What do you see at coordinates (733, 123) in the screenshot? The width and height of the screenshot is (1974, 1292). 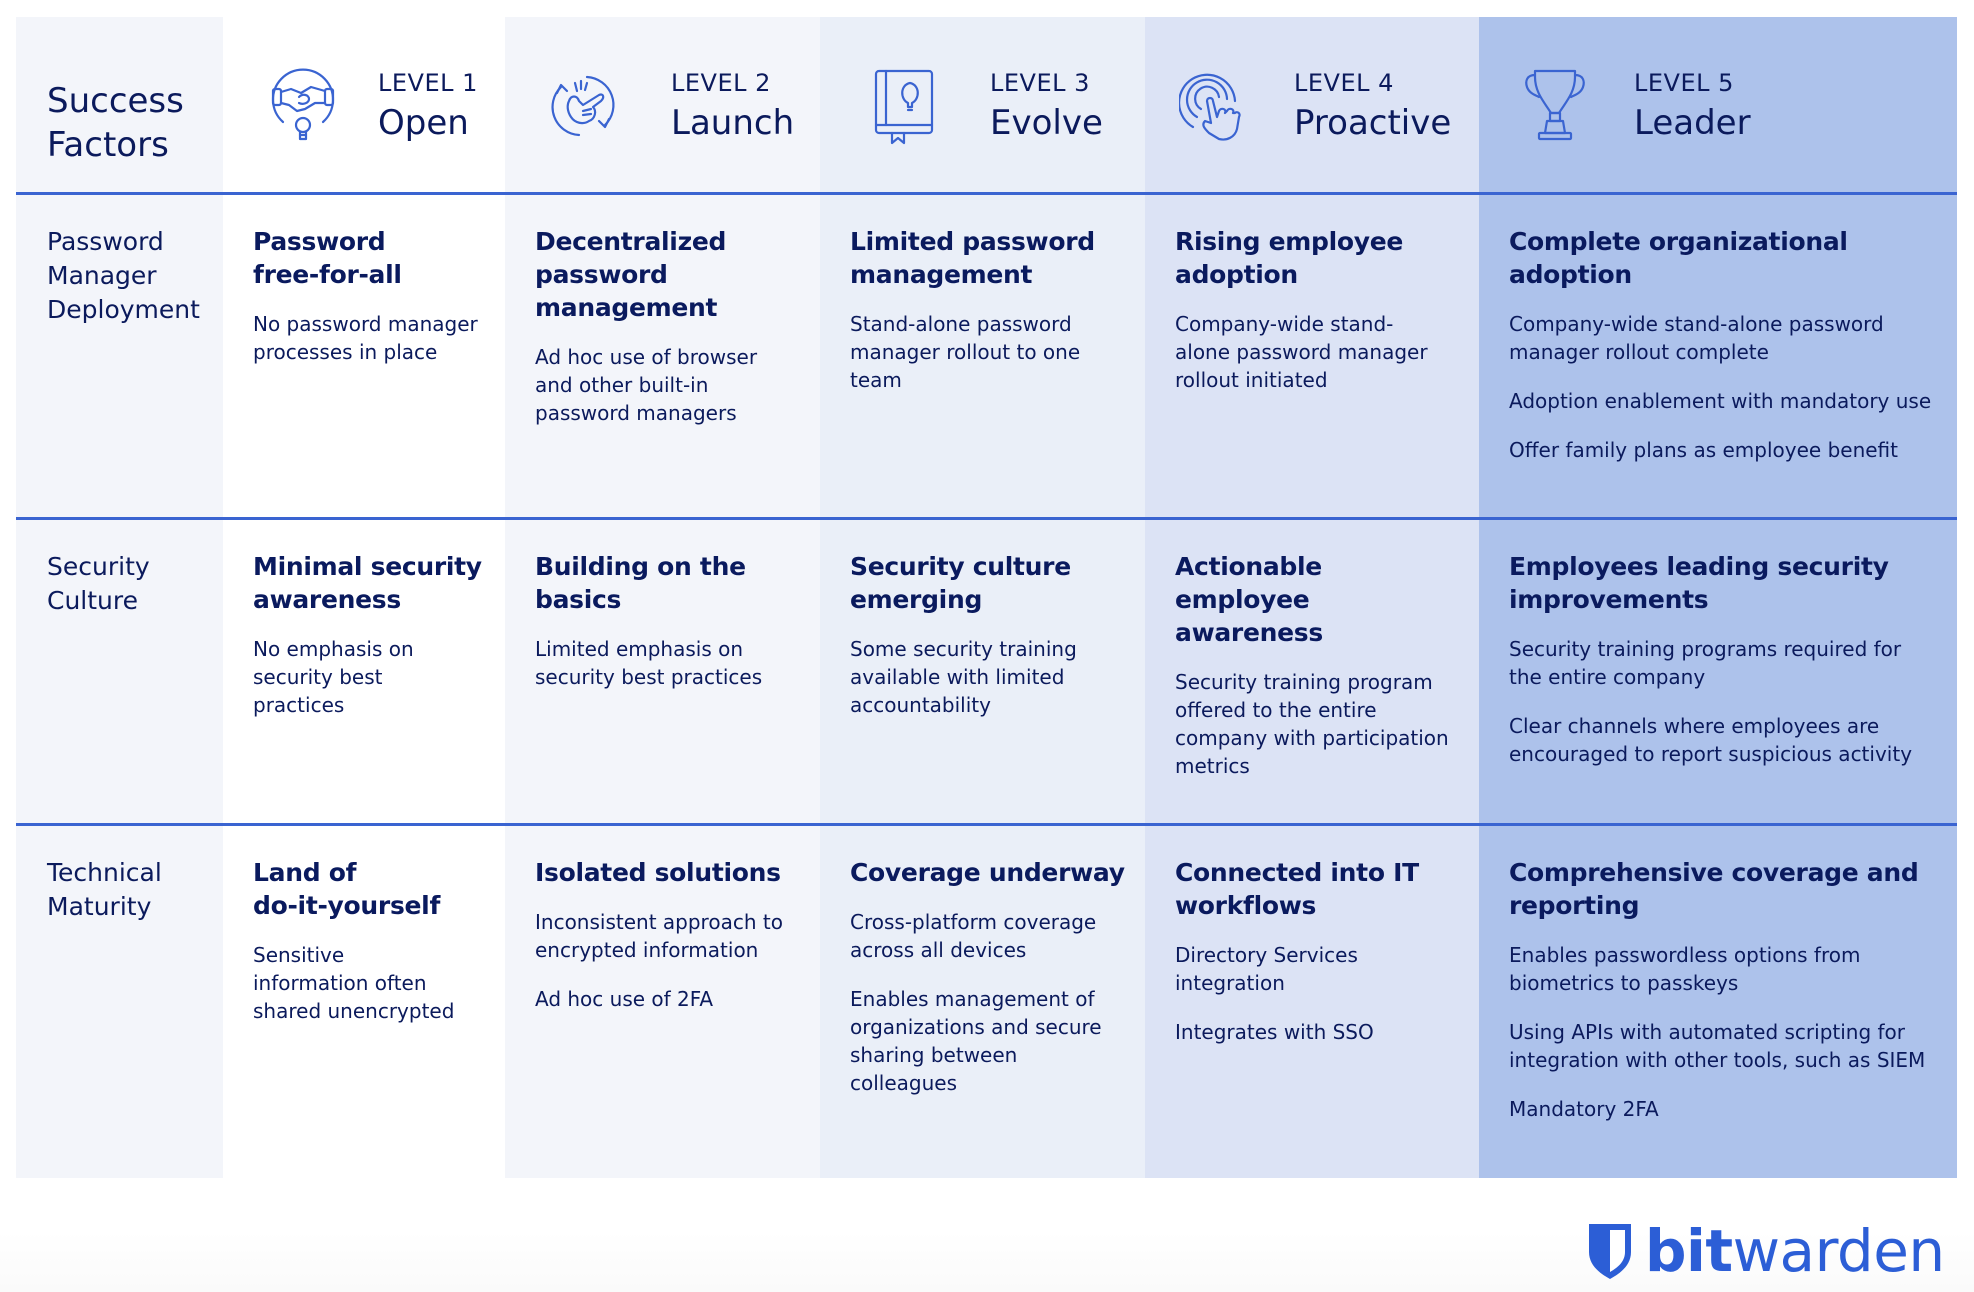 I see `level-name: Launch` at bounding box center [733, 123].